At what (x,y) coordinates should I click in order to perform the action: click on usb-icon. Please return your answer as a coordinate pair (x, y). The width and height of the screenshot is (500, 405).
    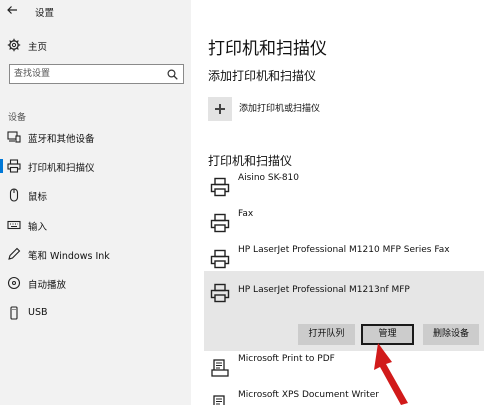
    Looking at the image, I should click on (14, 313).